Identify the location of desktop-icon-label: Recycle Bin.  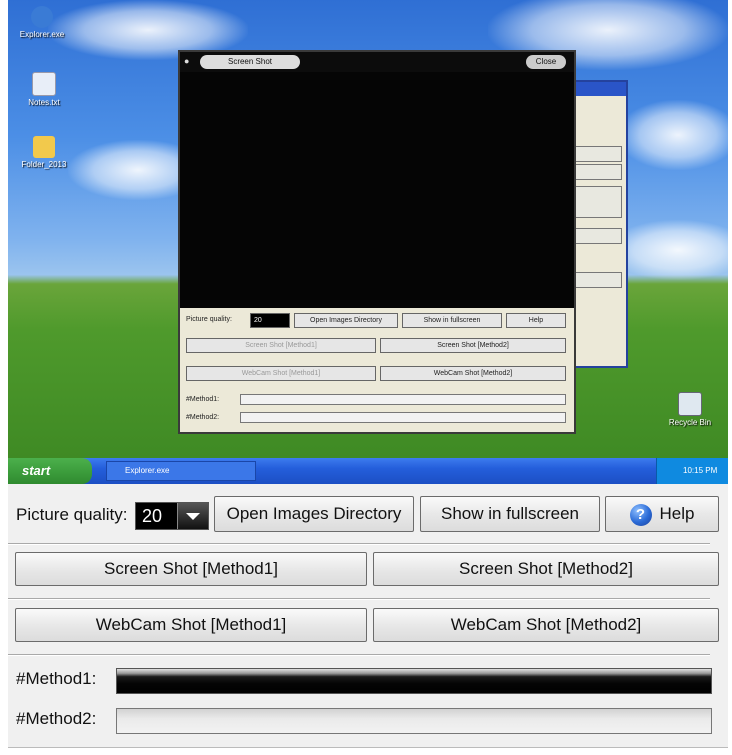
(690, 422).